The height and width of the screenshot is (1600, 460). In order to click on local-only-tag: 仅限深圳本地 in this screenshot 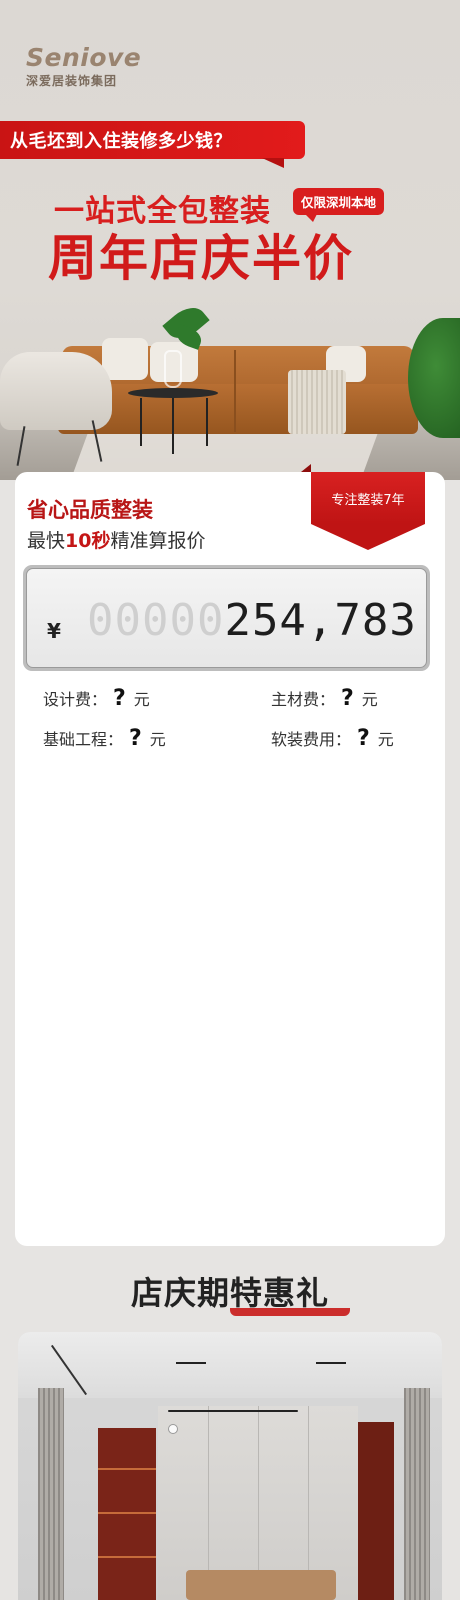, I will do `click(339, 201)`.